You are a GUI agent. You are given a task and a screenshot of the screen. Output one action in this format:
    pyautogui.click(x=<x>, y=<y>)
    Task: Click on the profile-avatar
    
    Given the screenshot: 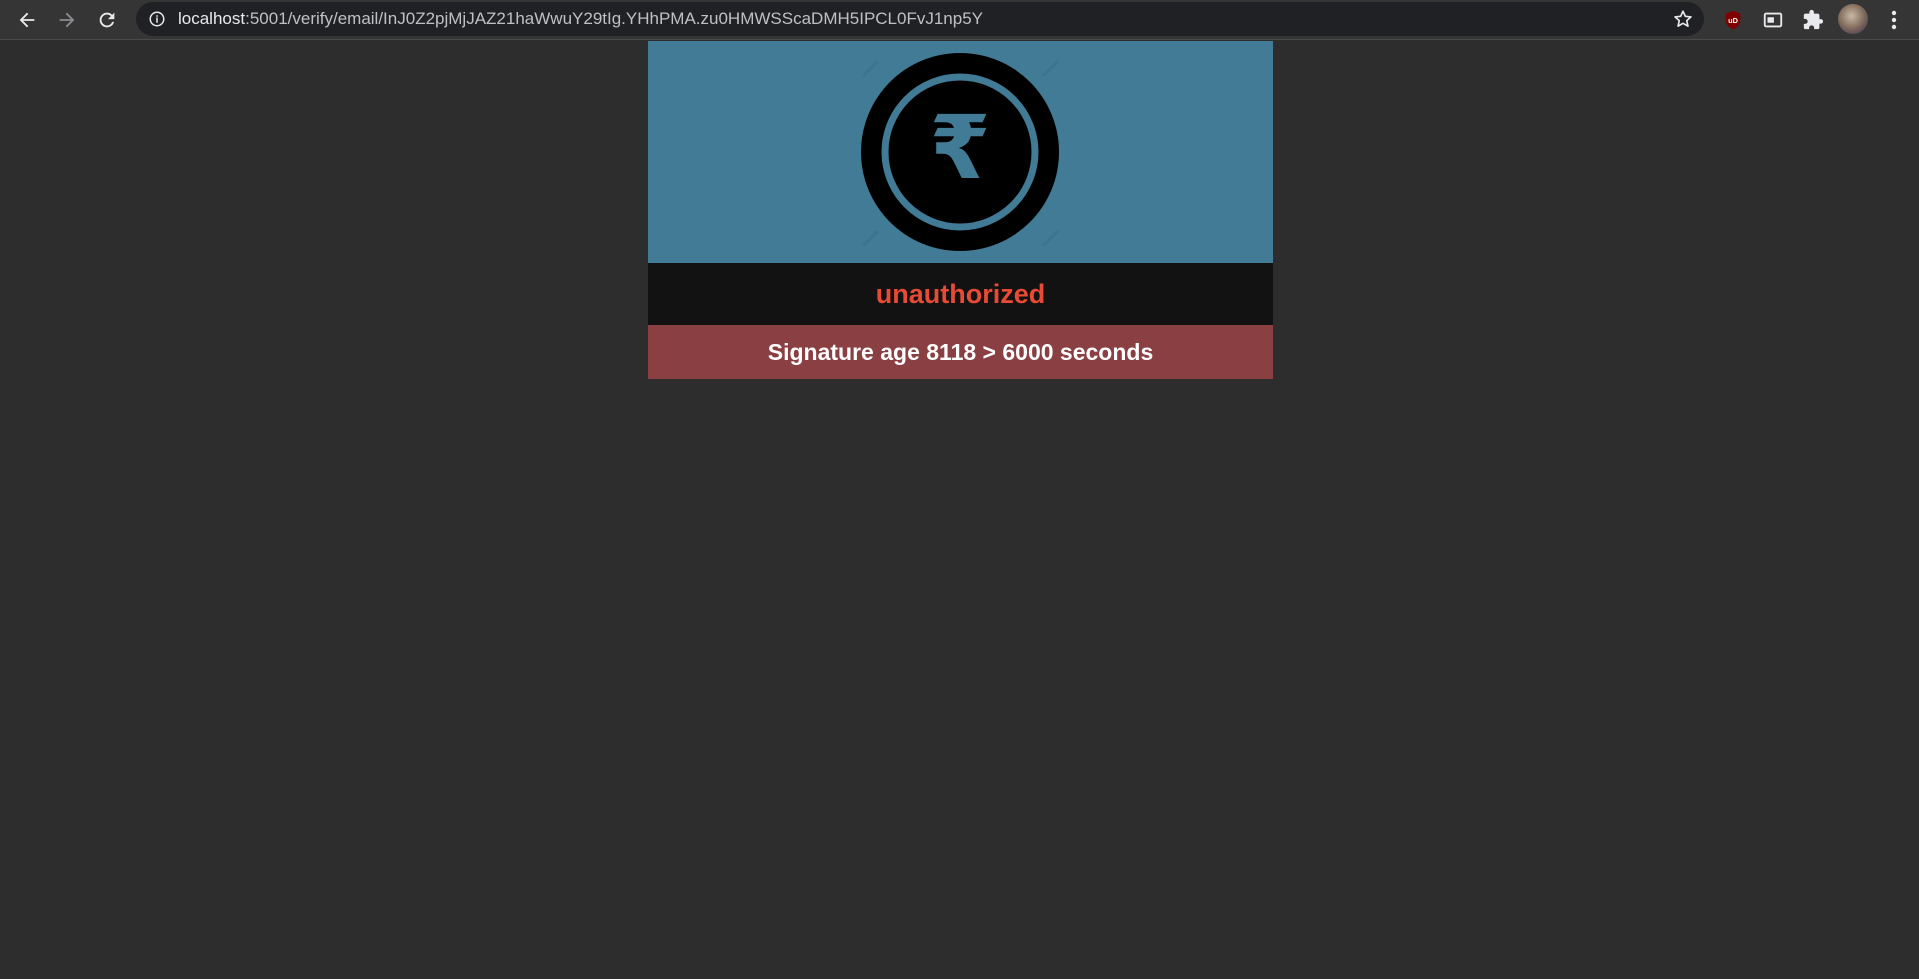 What is the action you would take?
    pyautogui.click(x=1853, y=19)
    